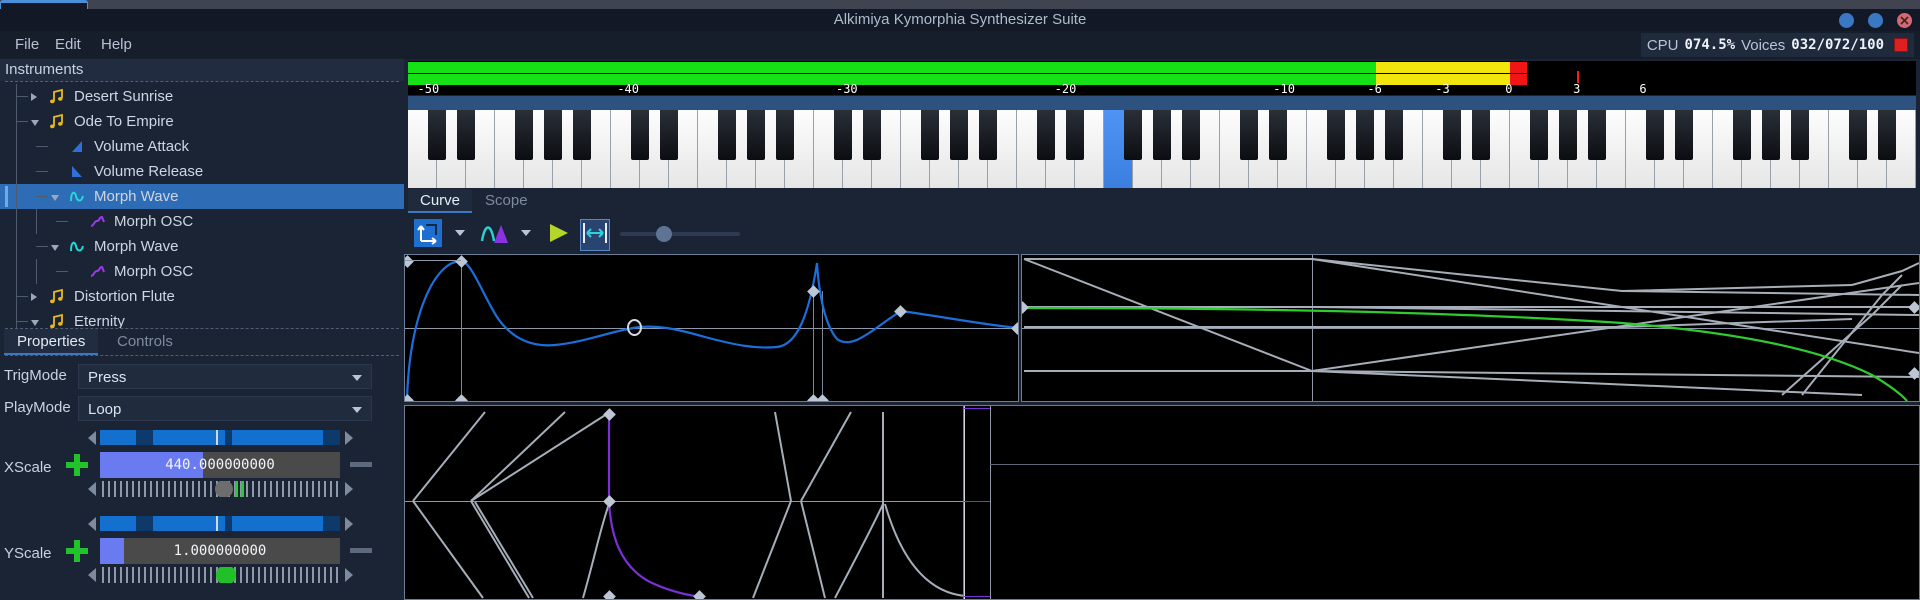 This screenshot has height=600, width=1920. What do you see at coordinates (68, 45) in the screenshot?
I see `menu-edit: Edit` at bounding box center [68, 45].